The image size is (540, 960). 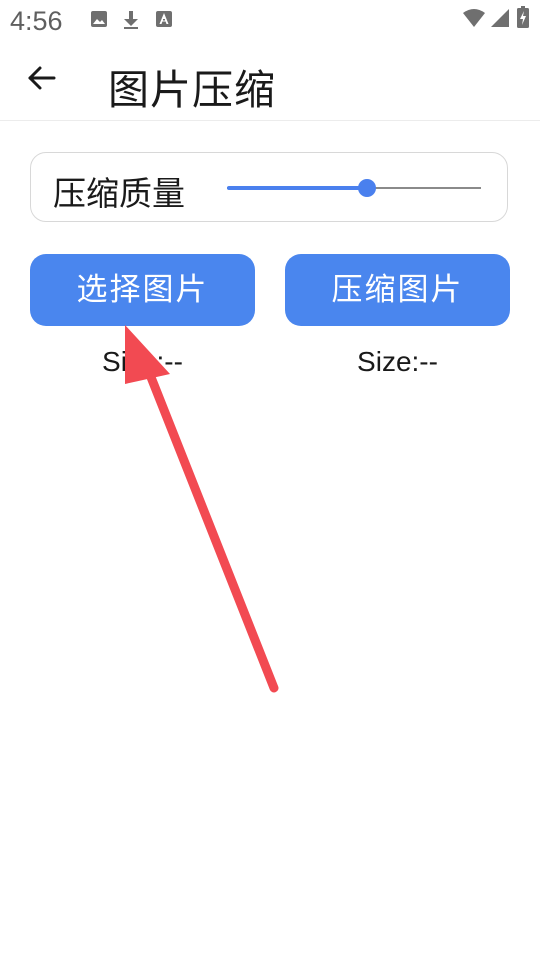 I want to click on back-button, so click(x=42, y=78).